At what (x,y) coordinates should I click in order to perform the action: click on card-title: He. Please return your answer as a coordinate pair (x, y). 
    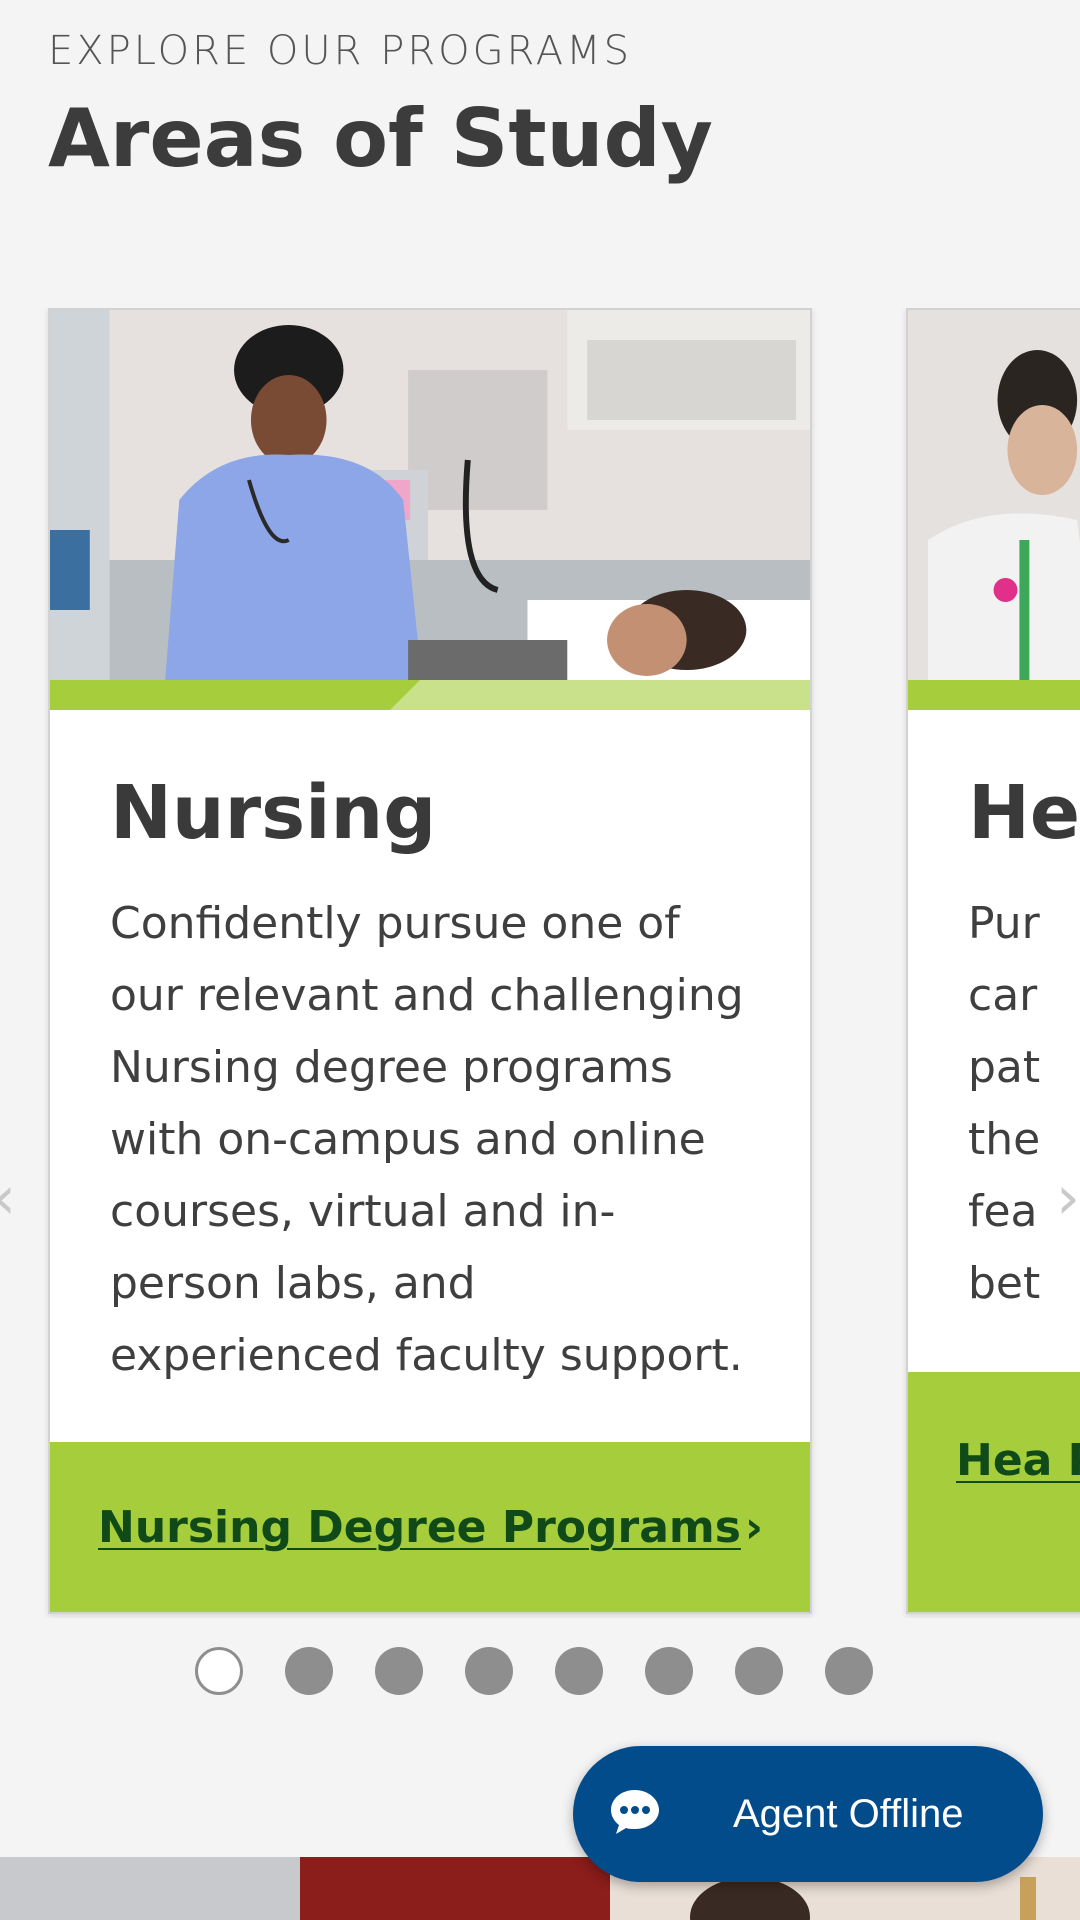
    Looking at the image, I should click on (1024, 813).